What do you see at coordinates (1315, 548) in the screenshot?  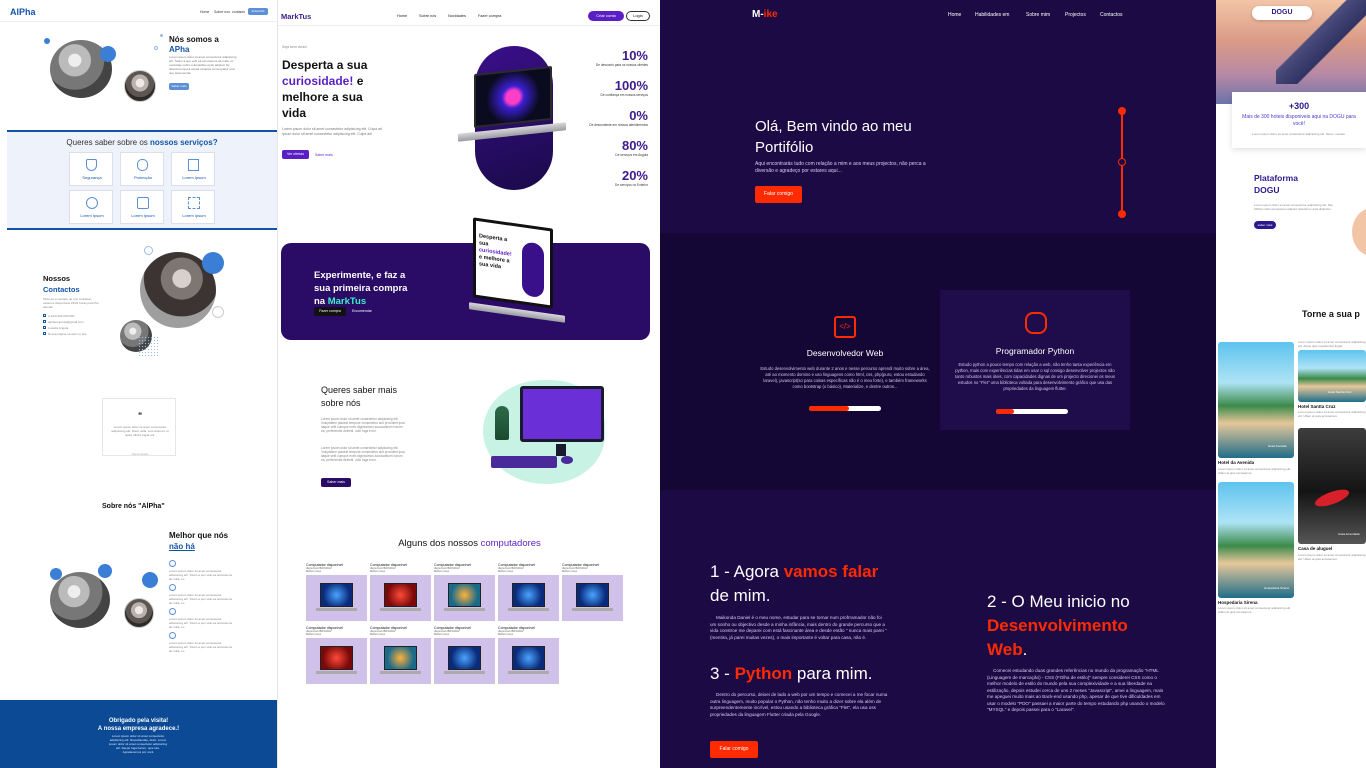 I see `hotel-name: Casa de aluguel` at bounding box center [1315, 548].